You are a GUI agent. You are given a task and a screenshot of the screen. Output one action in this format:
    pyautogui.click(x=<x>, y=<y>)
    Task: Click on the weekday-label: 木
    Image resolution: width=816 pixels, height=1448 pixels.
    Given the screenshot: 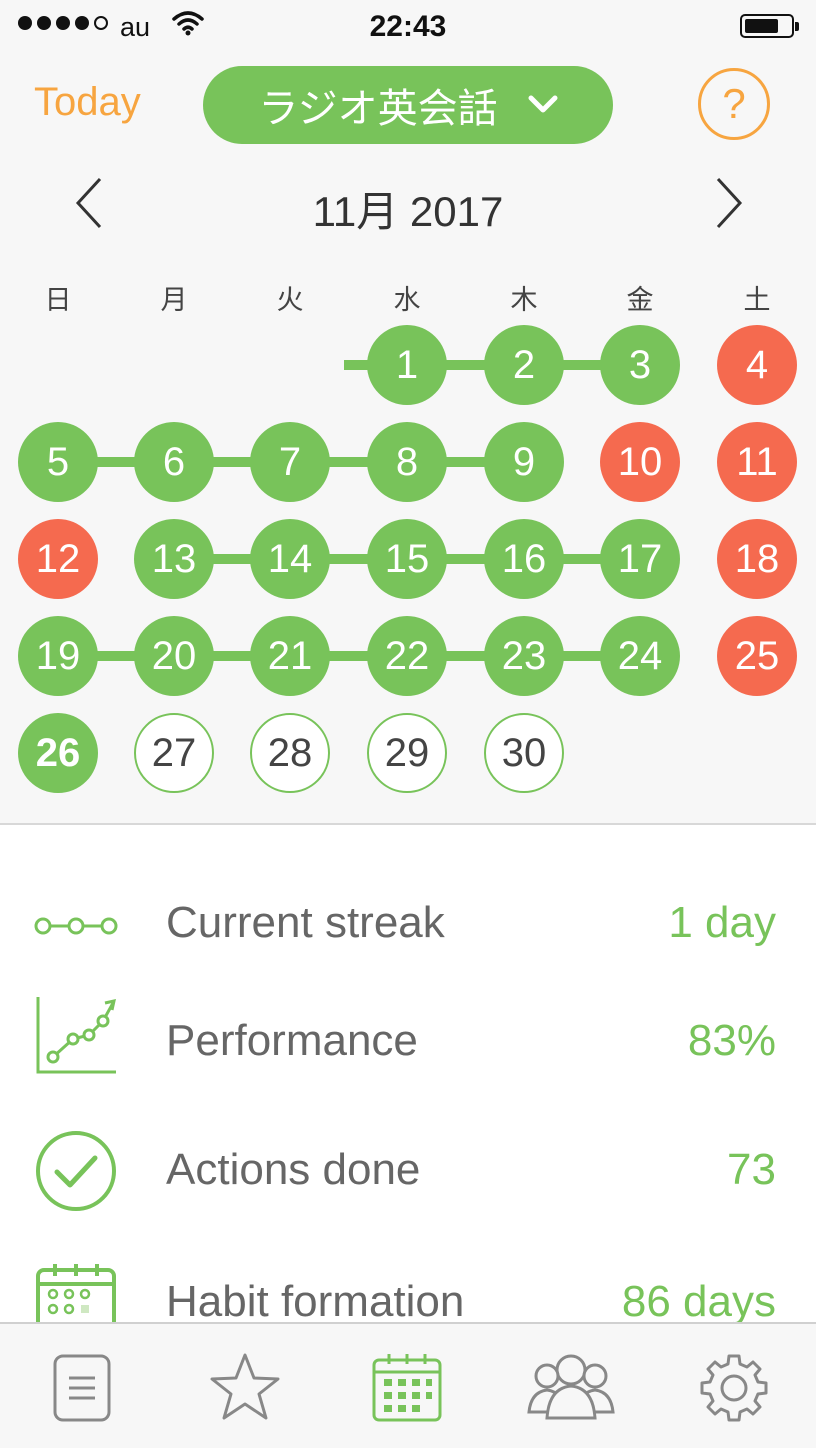 What is the action you would take?
    pyautogui.click(x=524, y=300)
    